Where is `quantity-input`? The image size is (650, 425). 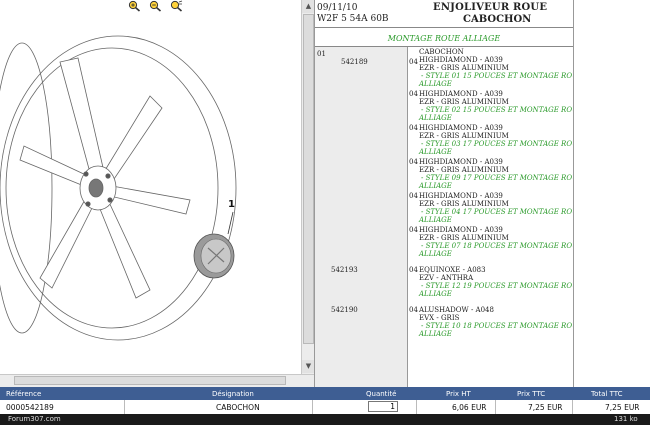
quantity-input is located at coordinates (383, 406).